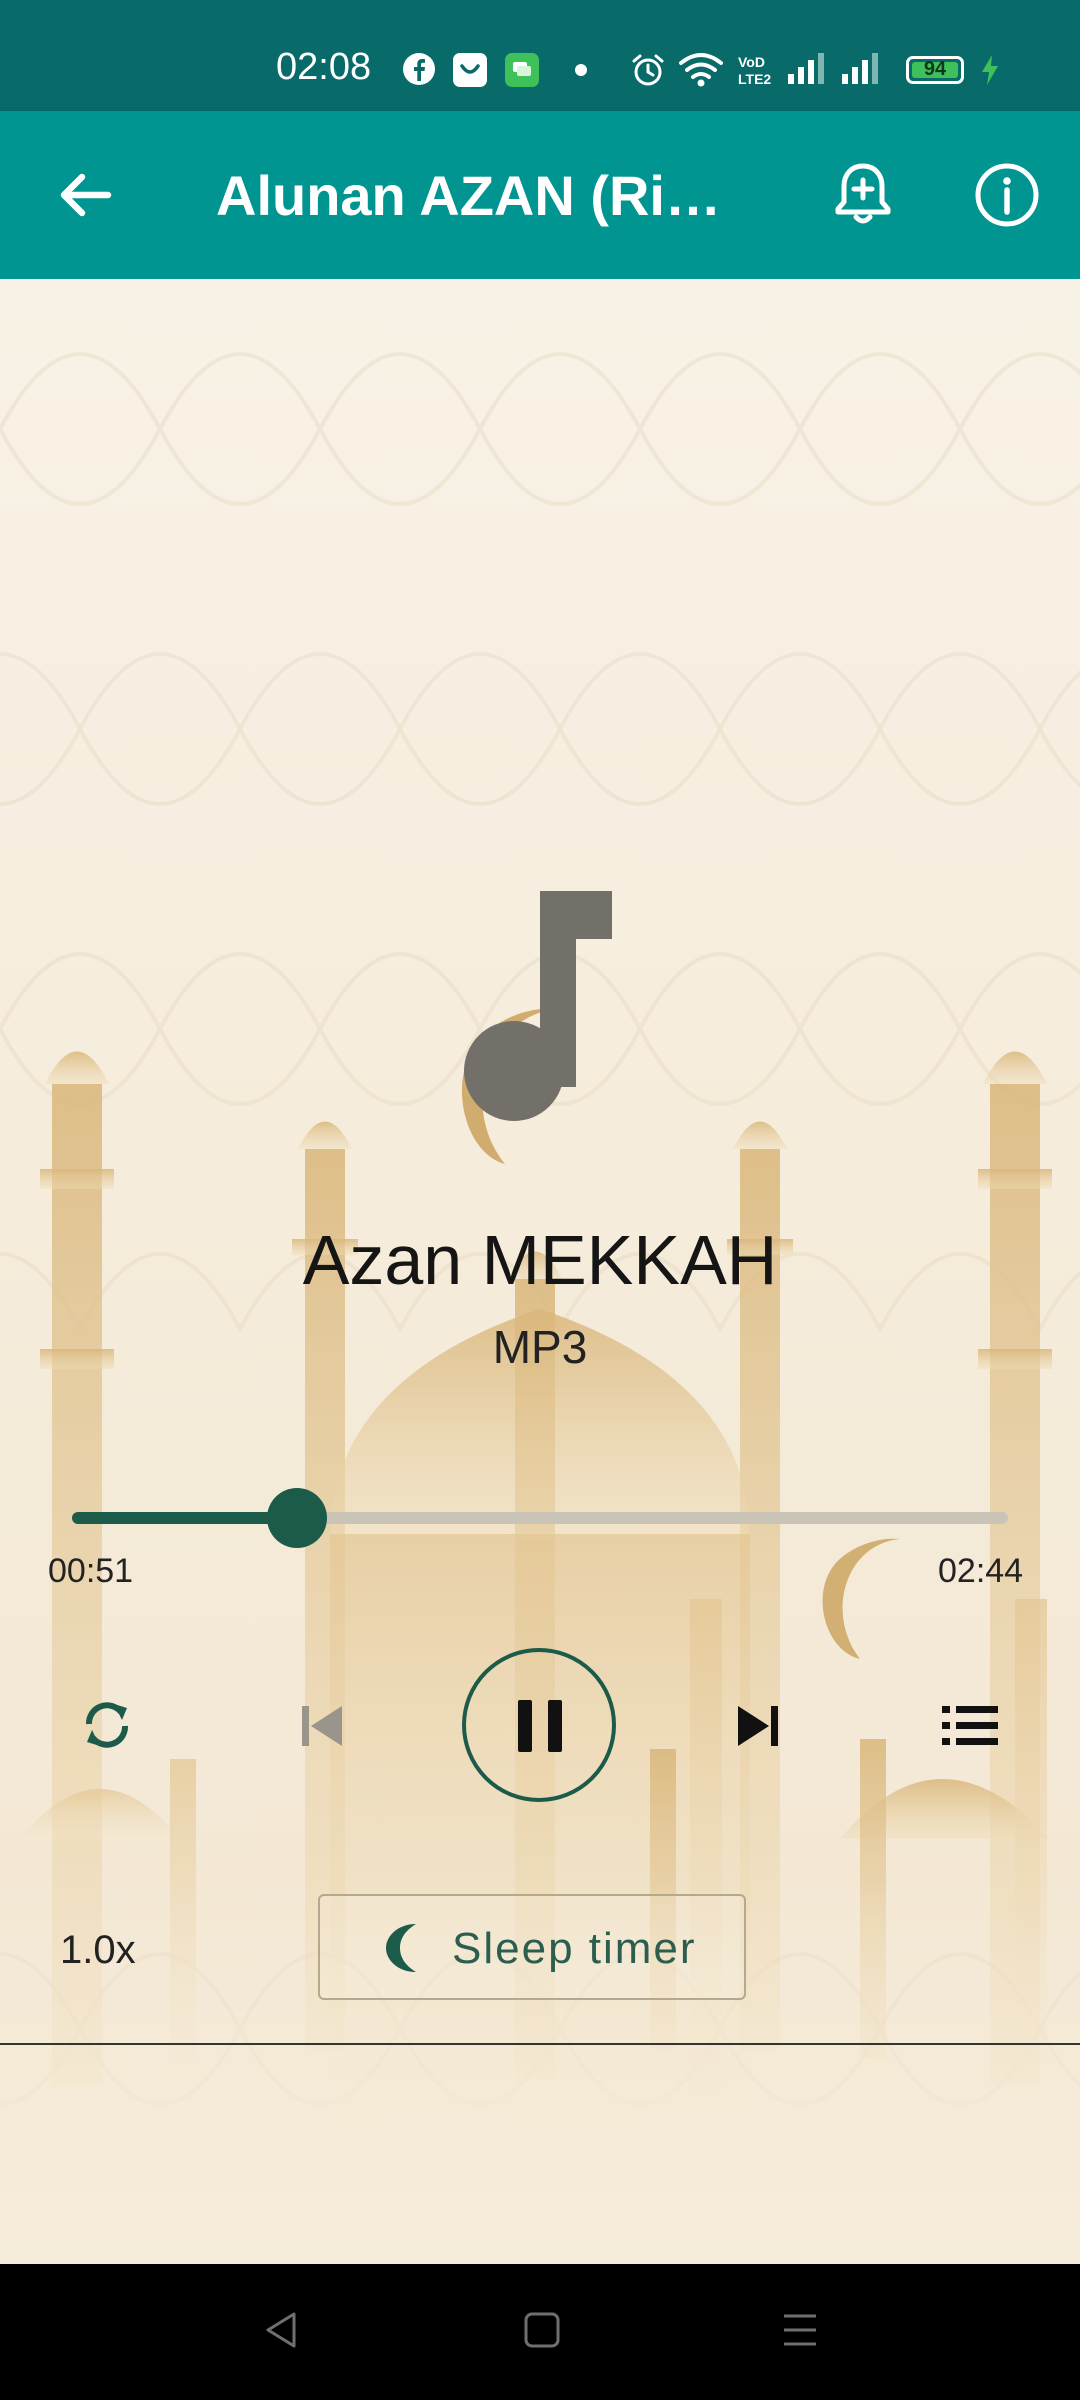 The image size is (1080, 2400). Describe the element at coordinates (470, 70) in the screenshot. I see `face-app-icon` at that location.